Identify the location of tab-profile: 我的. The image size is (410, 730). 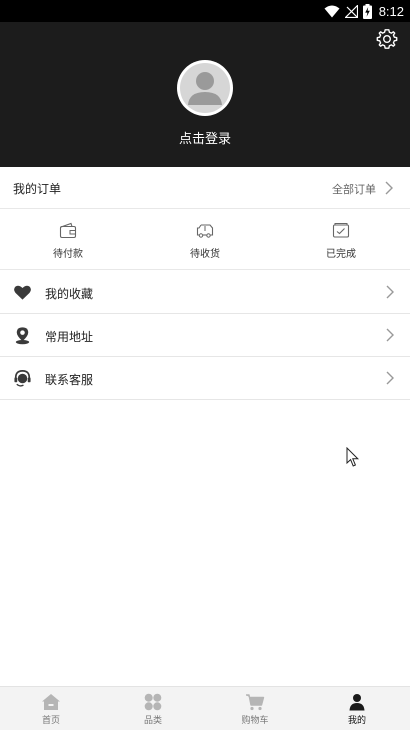
(357, 708).